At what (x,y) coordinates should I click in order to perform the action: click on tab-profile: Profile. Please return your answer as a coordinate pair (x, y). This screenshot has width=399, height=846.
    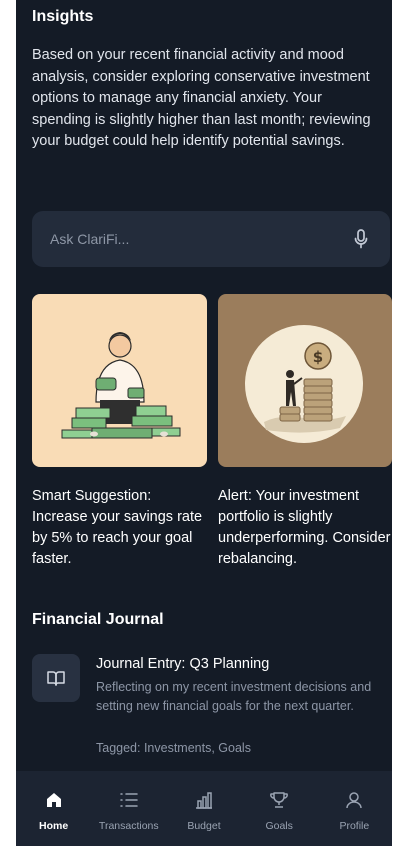
    Looking at the image, I should click on (354, 810).